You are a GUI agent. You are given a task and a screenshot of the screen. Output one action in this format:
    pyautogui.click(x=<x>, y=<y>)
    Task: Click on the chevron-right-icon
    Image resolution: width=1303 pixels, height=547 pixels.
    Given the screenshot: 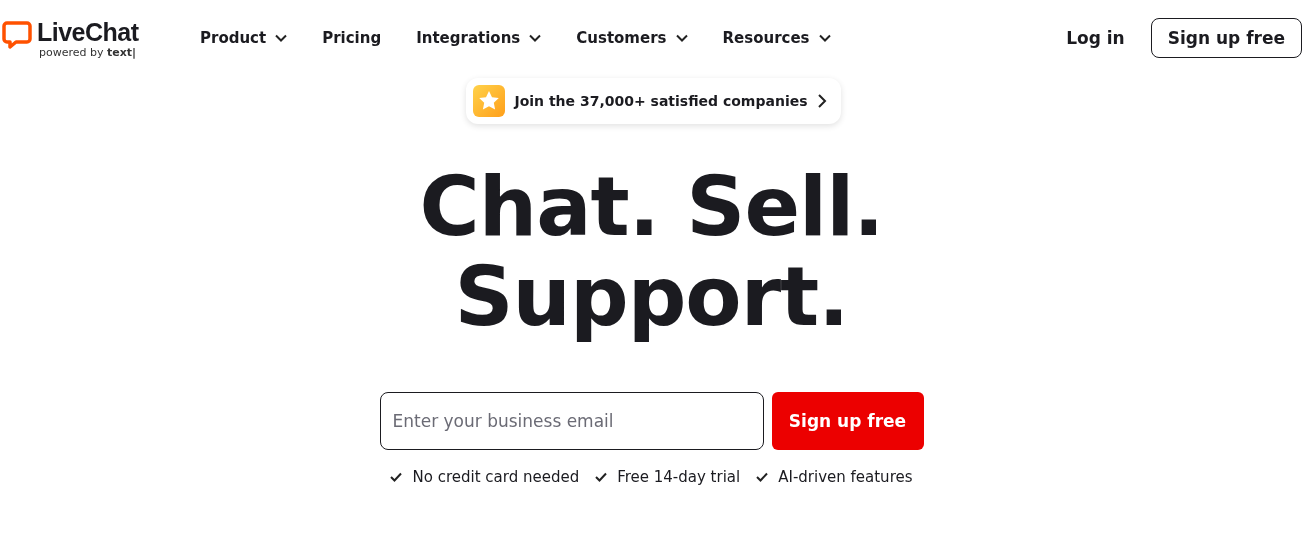 What is the action you would take?
    pyautogui.click(x=821, y=101)
    